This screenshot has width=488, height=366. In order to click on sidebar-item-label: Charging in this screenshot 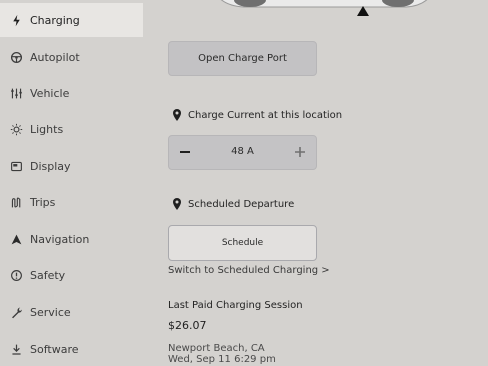, I will do `click(55, 20)`.